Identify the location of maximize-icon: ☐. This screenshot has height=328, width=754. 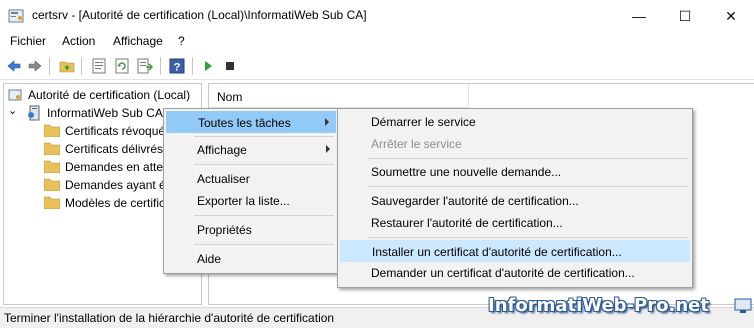
(685, 15).